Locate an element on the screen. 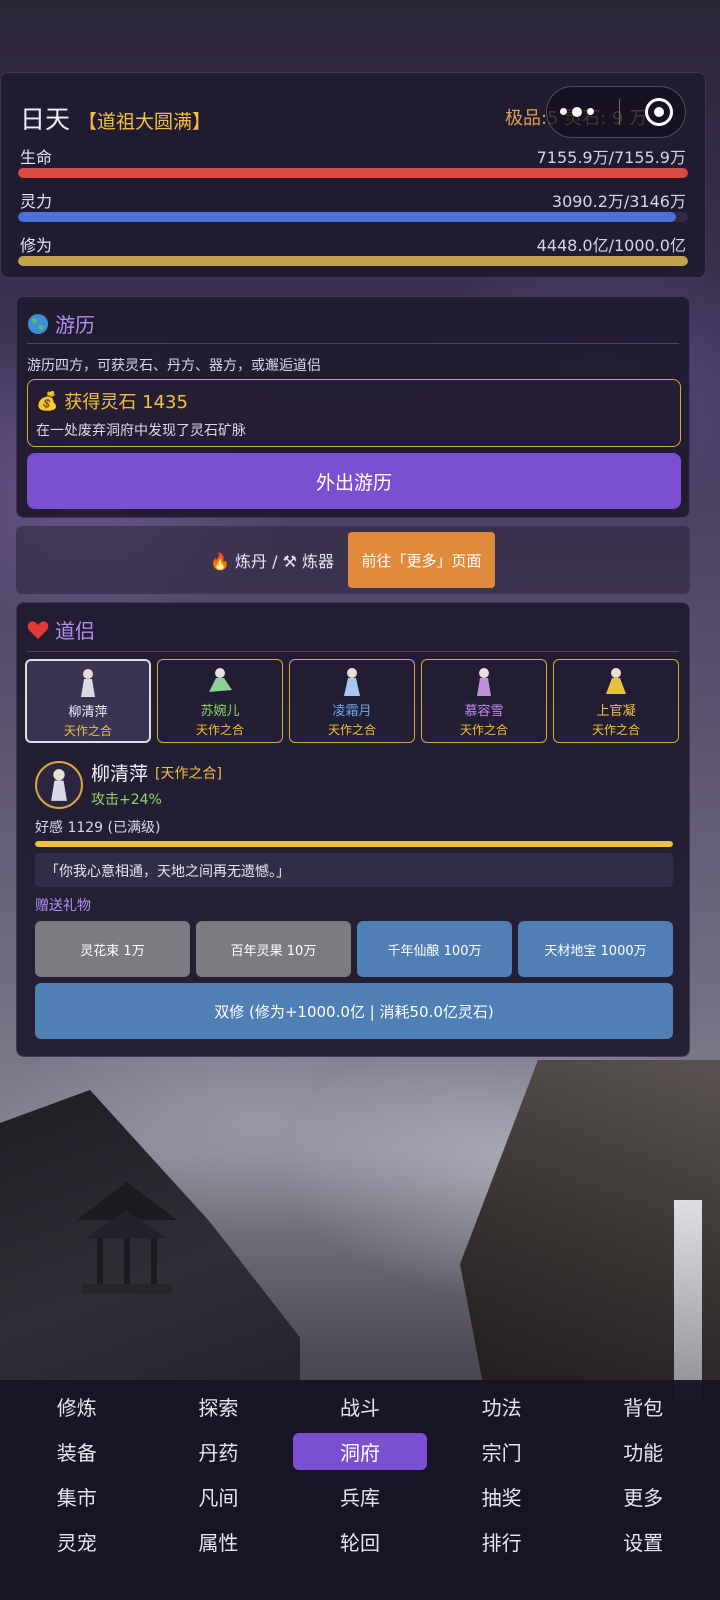 This screenshot has height=1600, width=720. heart-icon is located at coordinates (38, 629).